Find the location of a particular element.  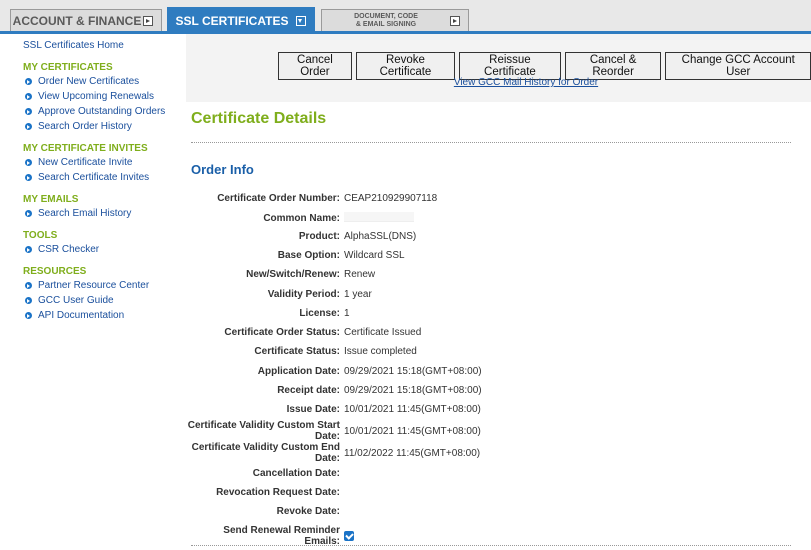

sidebar-item-label: GCC User Guide is located at coordinates (76, 300).